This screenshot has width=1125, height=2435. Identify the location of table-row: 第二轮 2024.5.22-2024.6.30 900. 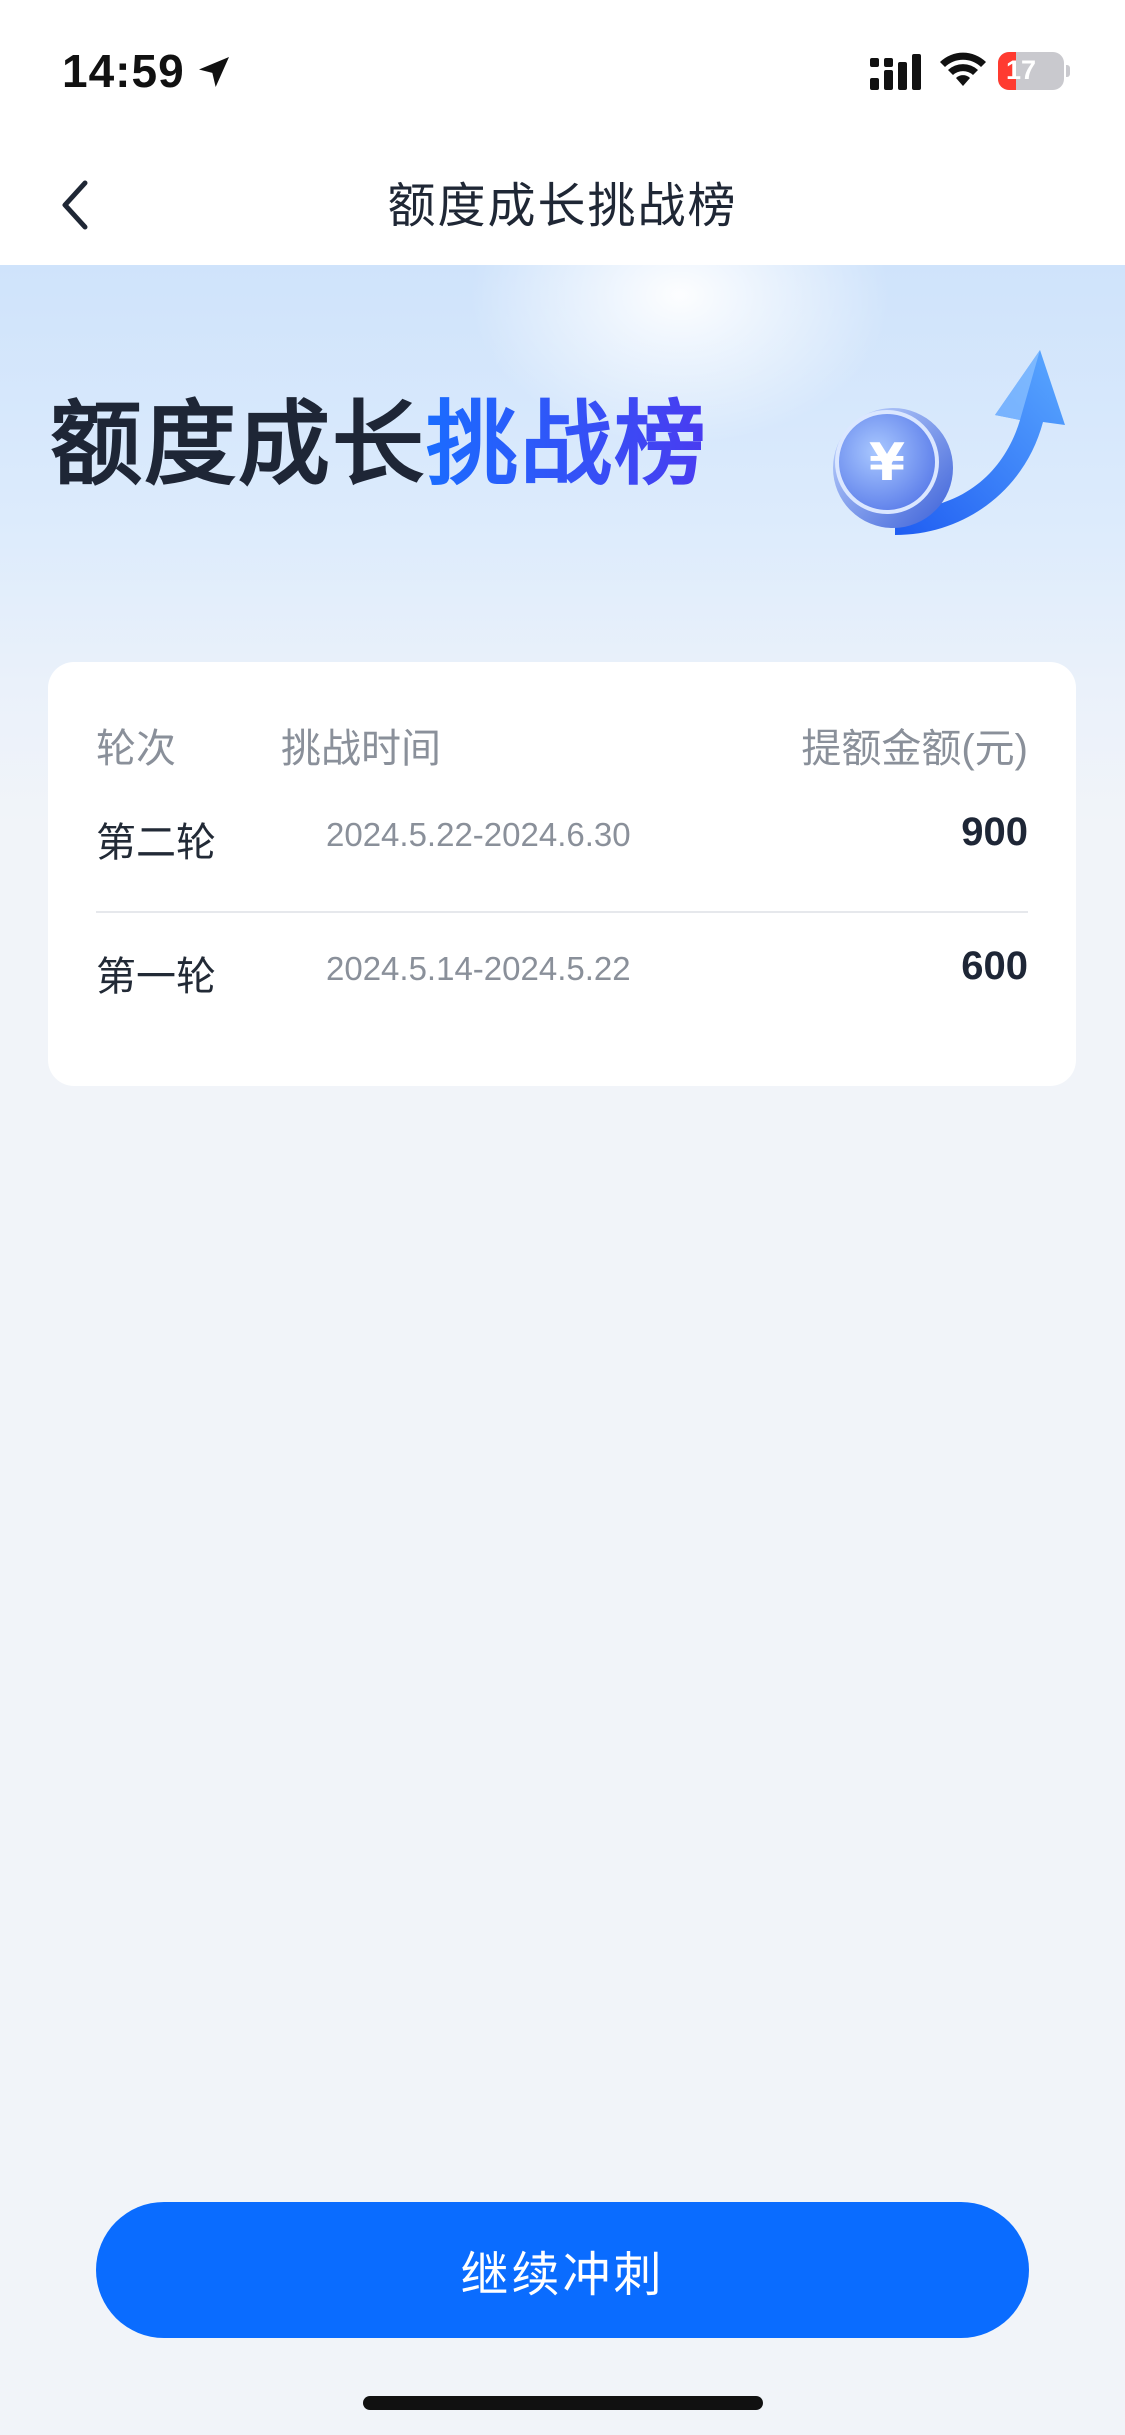
(562, 846).